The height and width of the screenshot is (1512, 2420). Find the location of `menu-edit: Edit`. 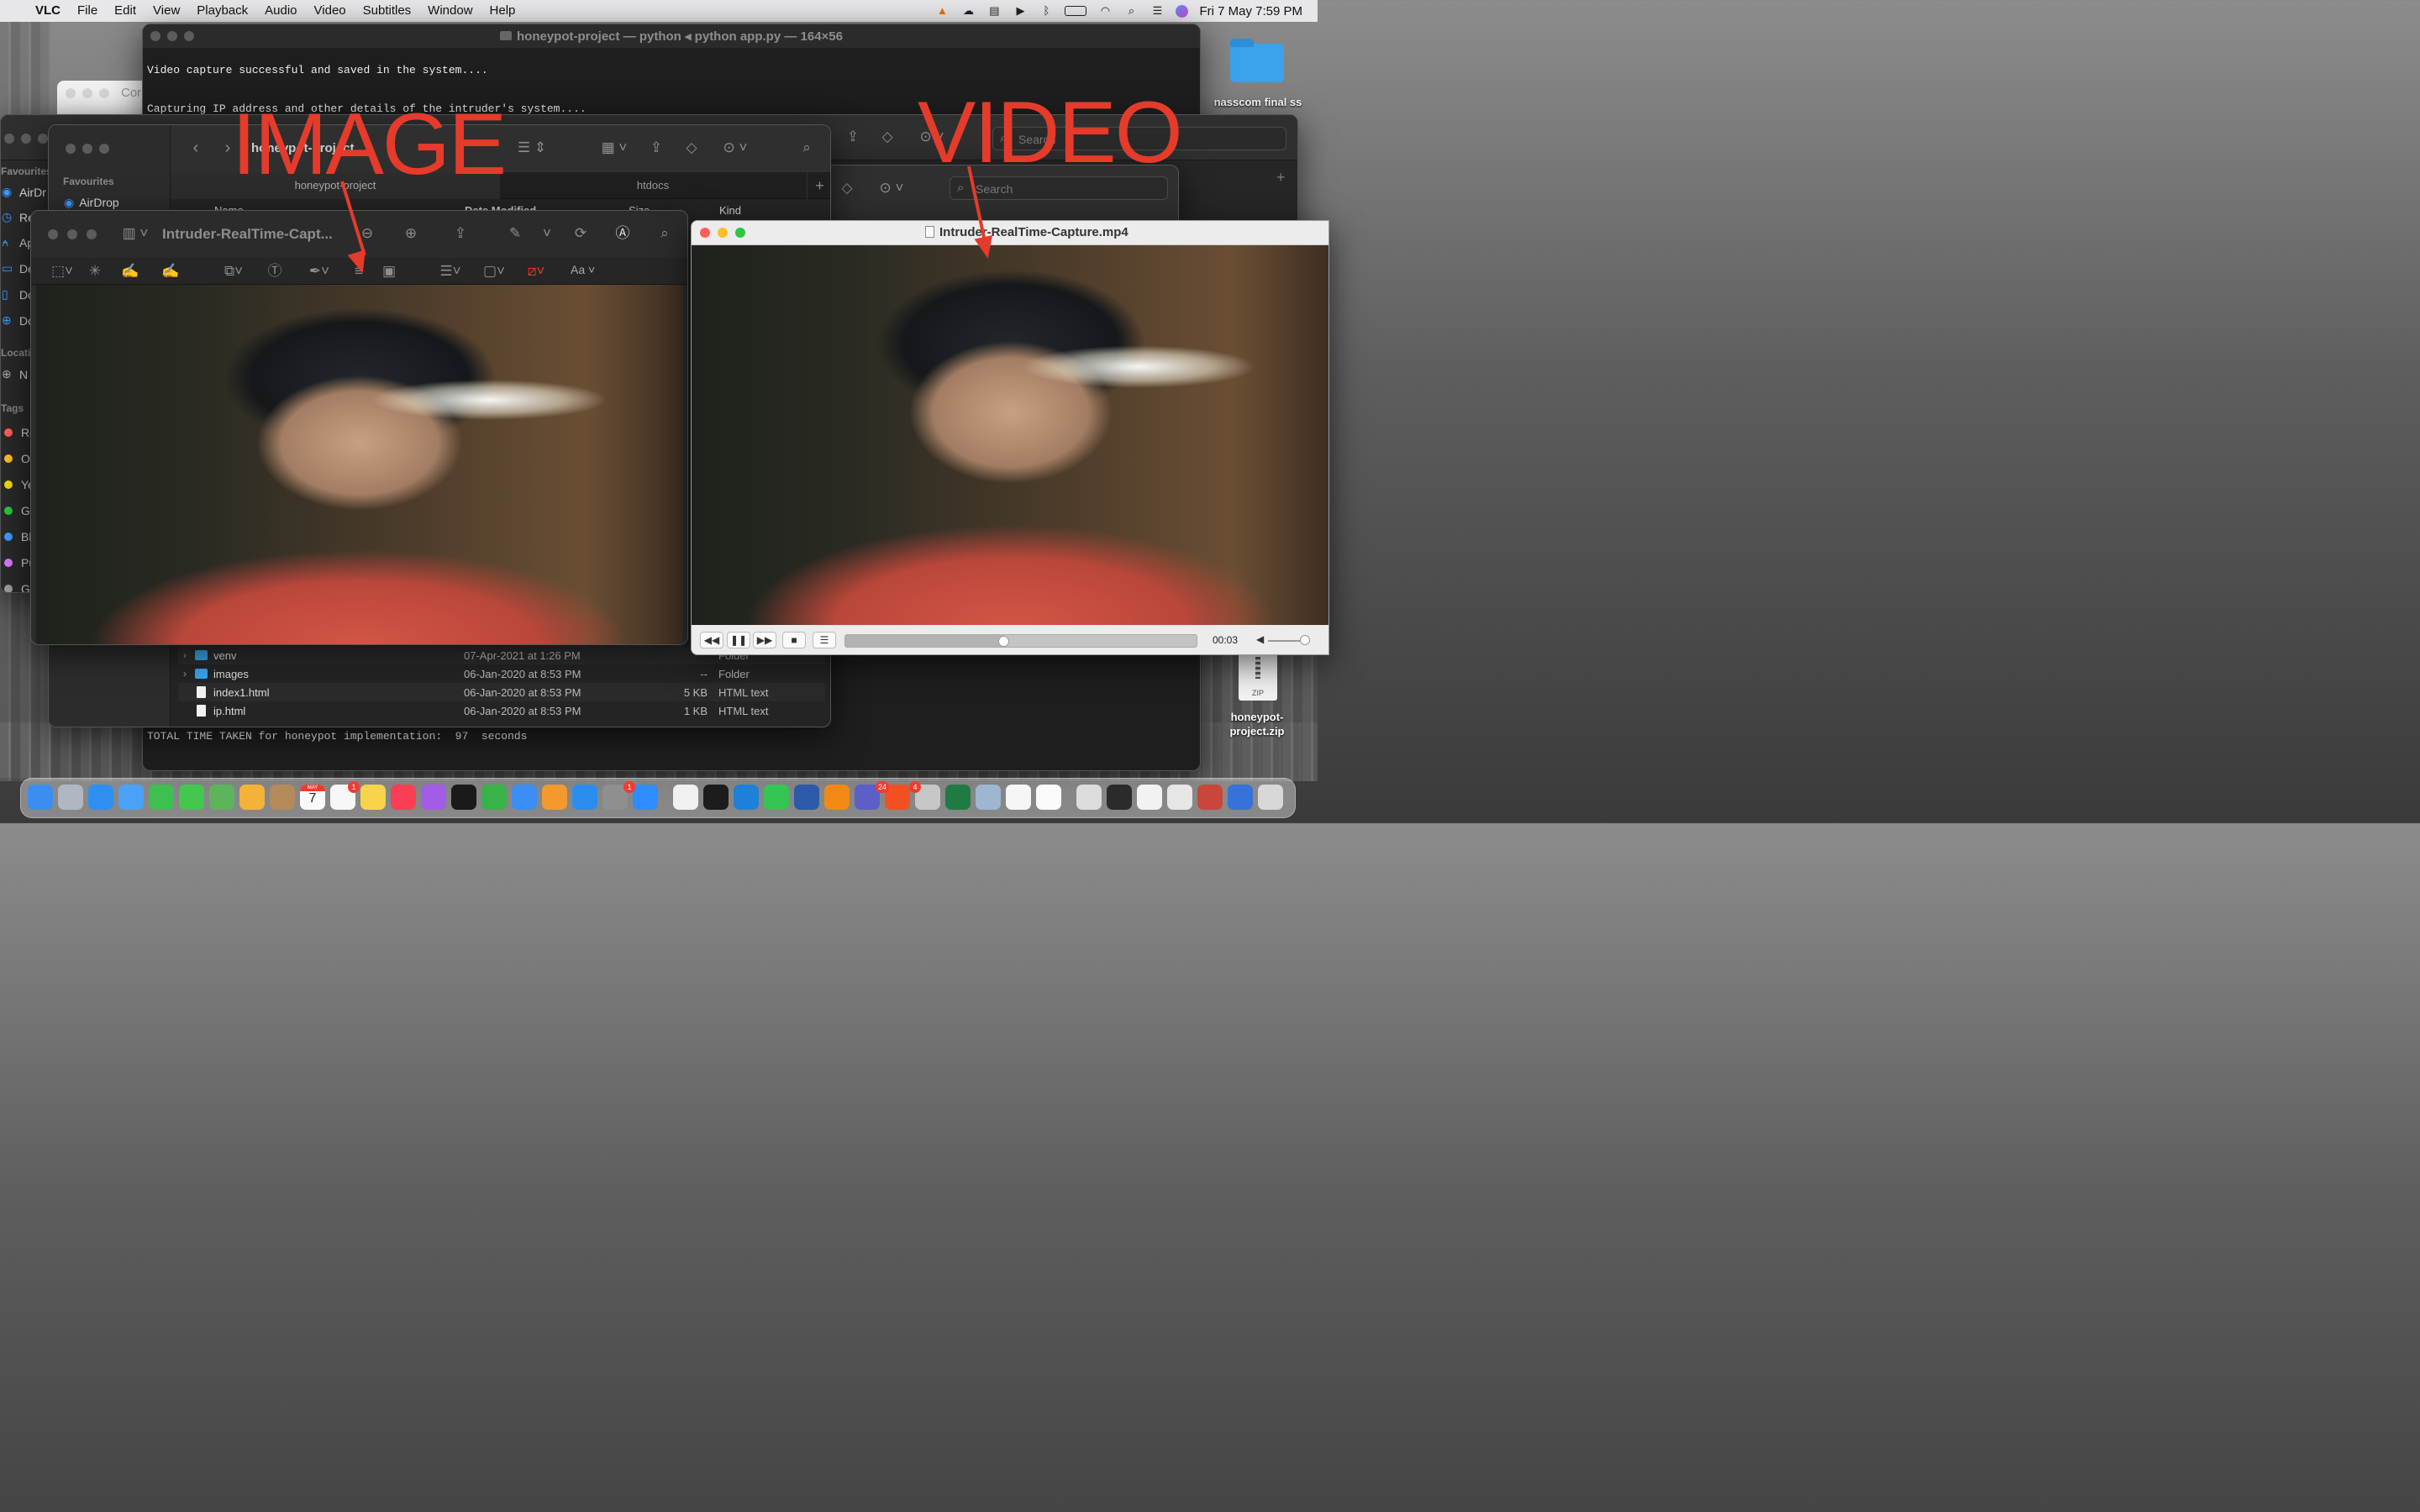

menu-edit: Edit is located at coordinates (125, 11).